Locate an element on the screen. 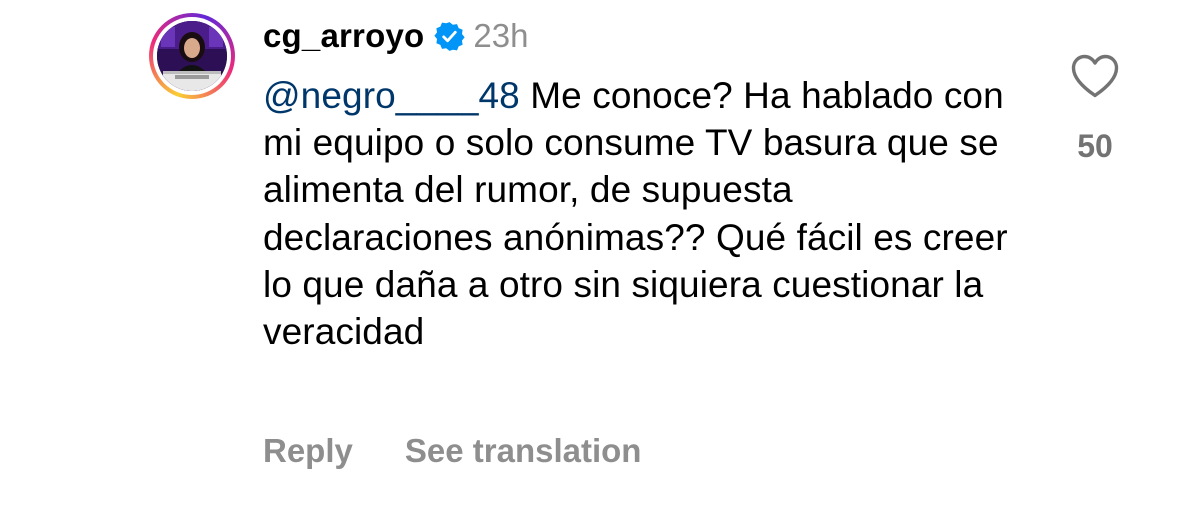  like-count: 50 is located at coordinates (1095, 146).